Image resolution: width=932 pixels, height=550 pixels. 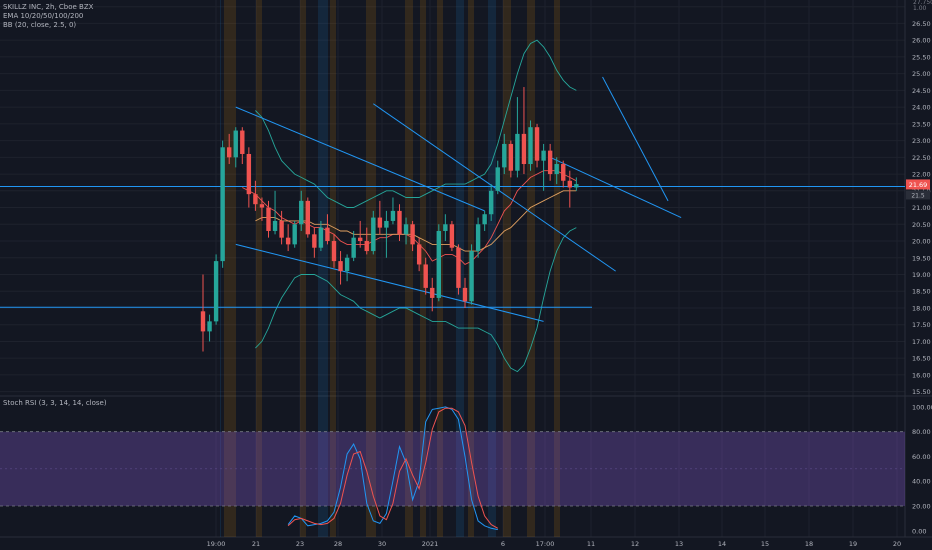 I want to click on ema-legend: EMA 10/20/50/100/200, so click(x=48, y=16).